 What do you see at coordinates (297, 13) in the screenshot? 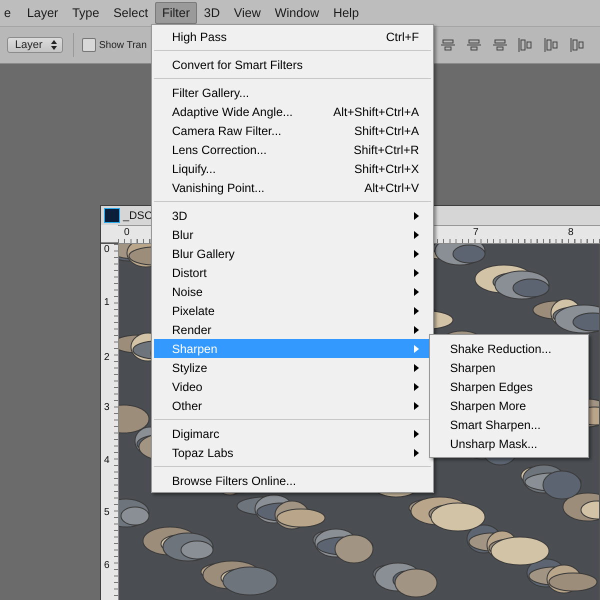
I see `menu-item: Window` at bounding box center [297, 13].